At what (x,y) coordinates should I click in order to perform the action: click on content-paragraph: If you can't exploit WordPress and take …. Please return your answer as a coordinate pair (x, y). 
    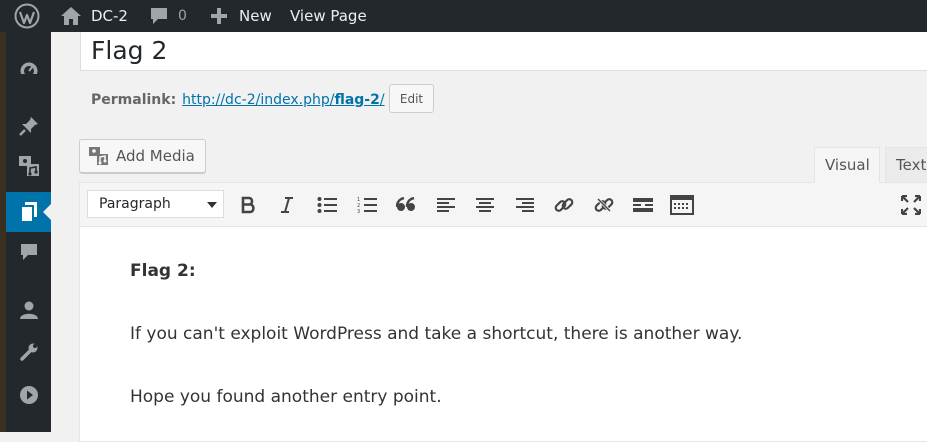
    Looking at the image, I should click on (436, 334).